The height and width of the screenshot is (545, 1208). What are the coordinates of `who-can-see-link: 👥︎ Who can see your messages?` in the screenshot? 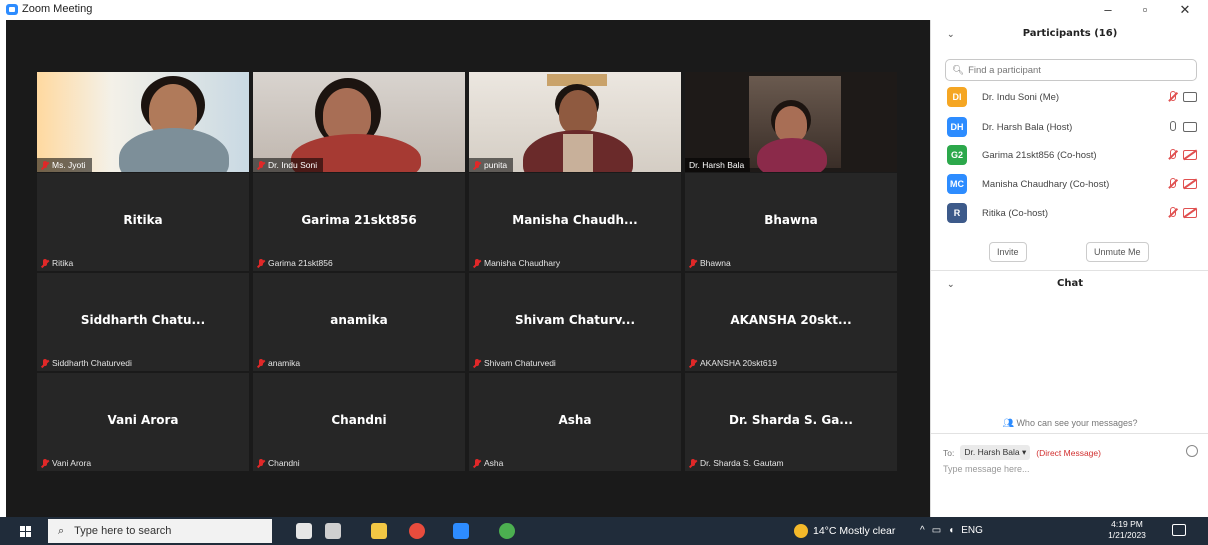 It's located at (1069, 423).